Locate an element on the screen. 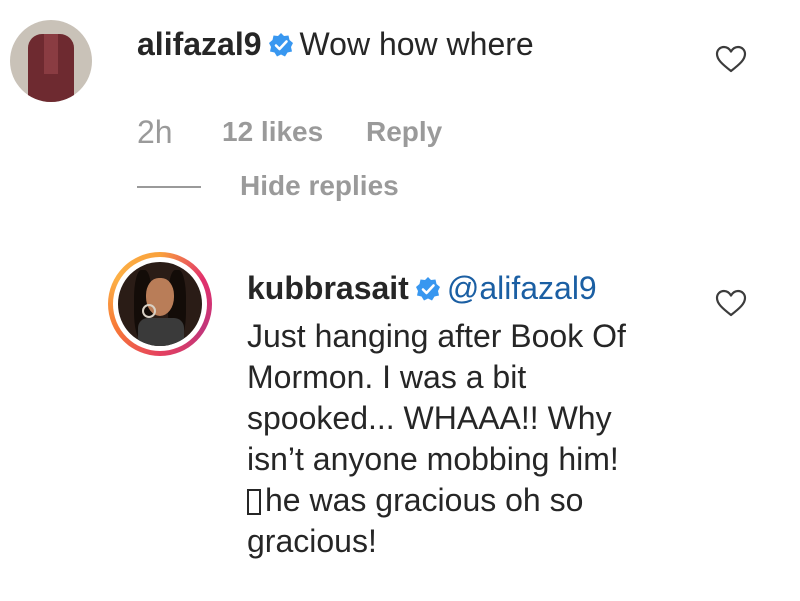 This screenshot has height=601, width=800. comment-time: 2h is located at coordinates (155, 132).